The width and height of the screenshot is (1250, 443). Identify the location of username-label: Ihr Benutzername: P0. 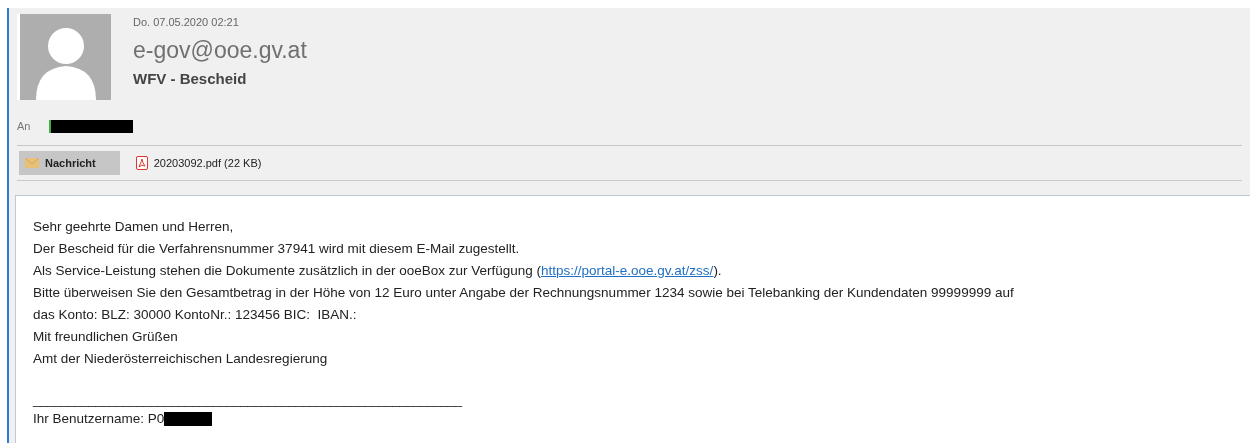
(99, 419).